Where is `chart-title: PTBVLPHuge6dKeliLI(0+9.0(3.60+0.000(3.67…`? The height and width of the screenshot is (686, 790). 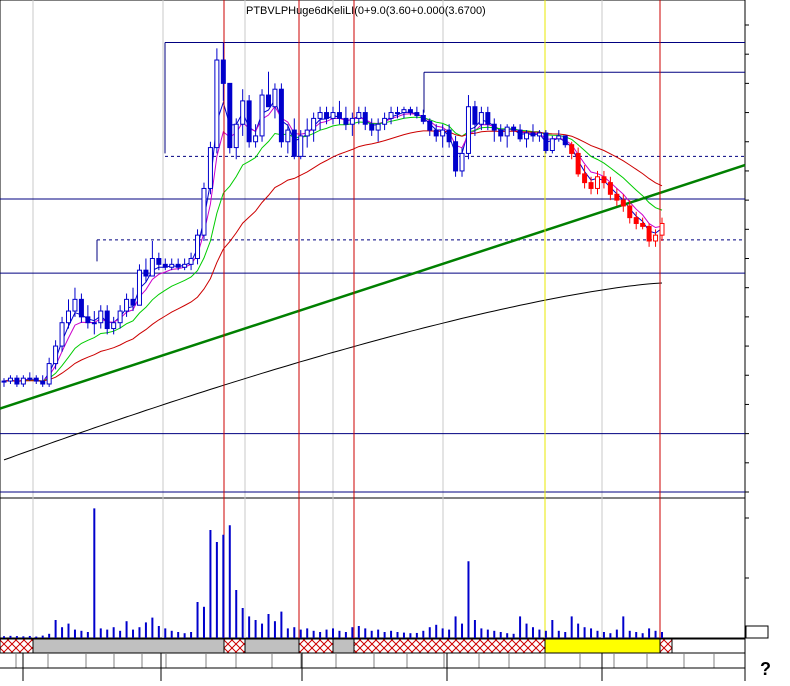
chart-title: PTBVLPHuge6dKeliLI(0+9.0(3.60+0.000(3.67… is located at coordinates (366, 11).